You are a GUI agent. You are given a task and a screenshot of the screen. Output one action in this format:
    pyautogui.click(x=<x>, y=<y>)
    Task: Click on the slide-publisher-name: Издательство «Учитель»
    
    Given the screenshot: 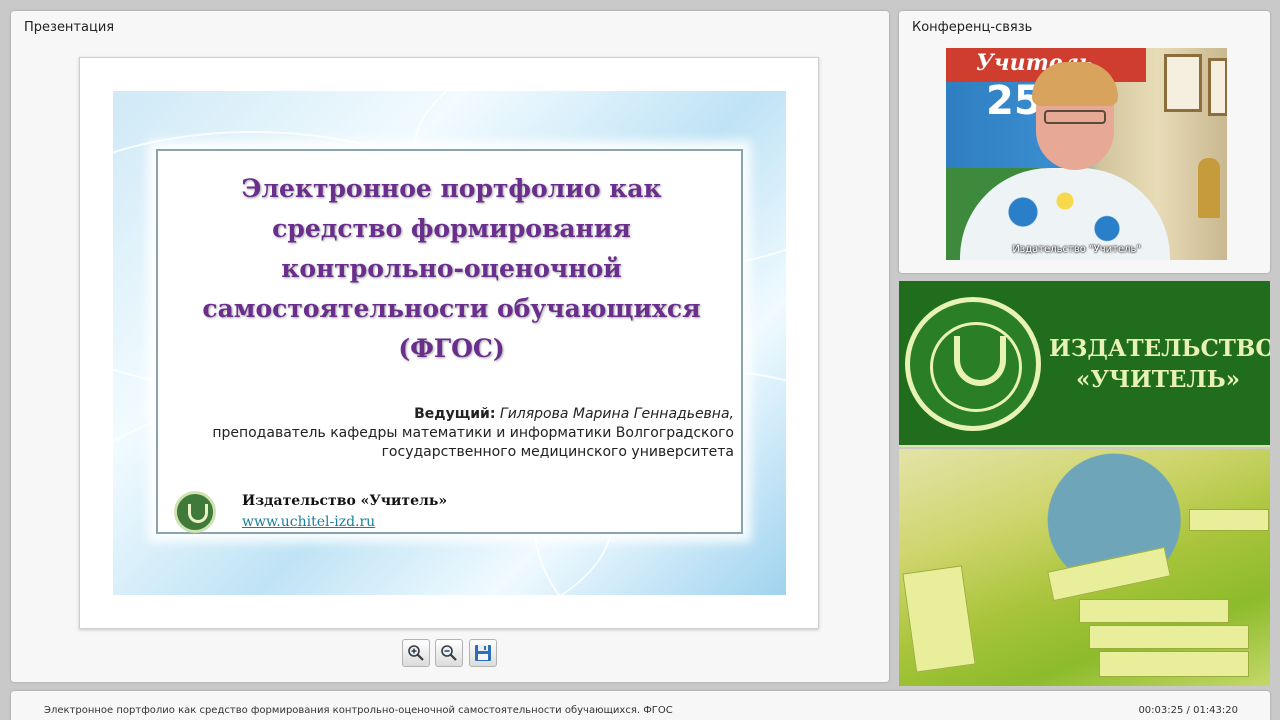 What is the action you would take?
    pyautogui.click(x=345, y=501)
    